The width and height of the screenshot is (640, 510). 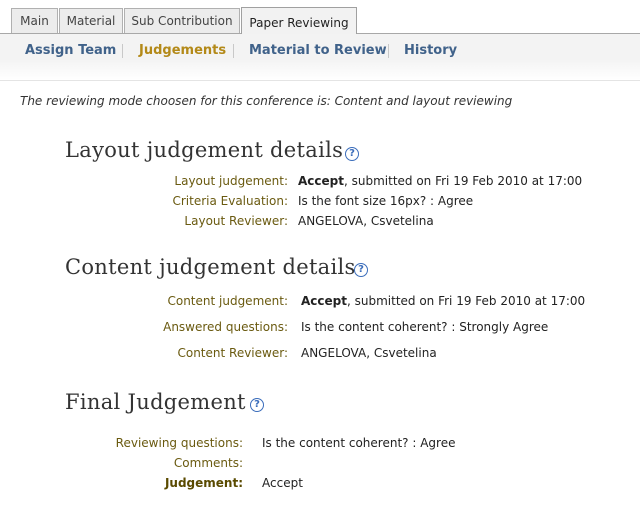 What do you see at coordinates (210, 267) in the screenshot?
I see `content-section-title: Content judgement details` at bounding box center [210, 267].